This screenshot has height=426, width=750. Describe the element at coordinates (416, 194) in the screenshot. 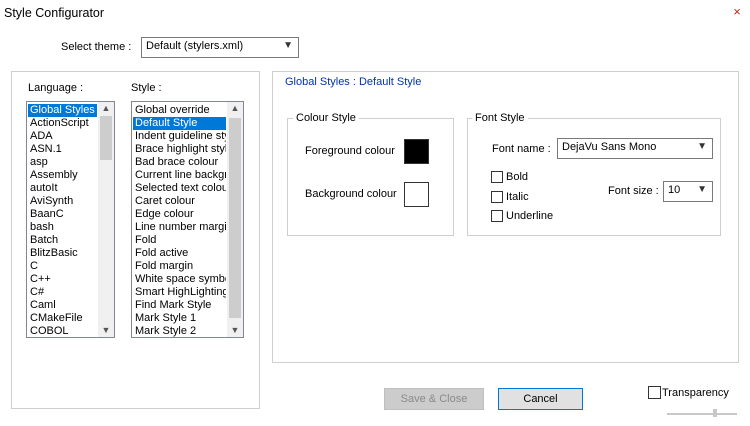

I see `background-colour-swatch` at that location.